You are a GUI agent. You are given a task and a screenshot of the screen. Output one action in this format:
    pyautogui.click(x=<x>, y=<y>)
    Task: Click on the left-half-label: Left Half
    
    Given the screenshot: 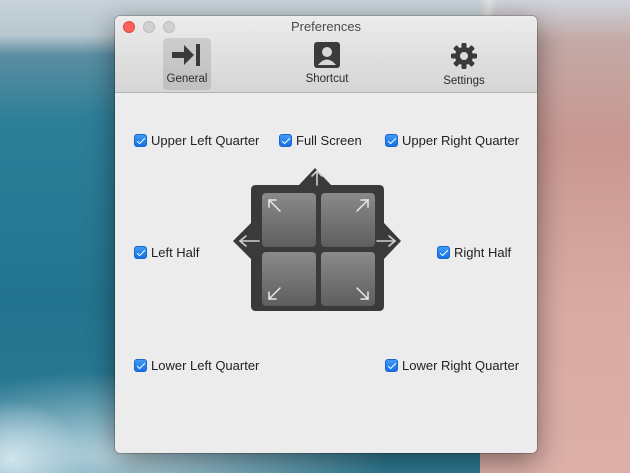 What is the action you would take?
    pyautogui.click(x=175, y=252)
    